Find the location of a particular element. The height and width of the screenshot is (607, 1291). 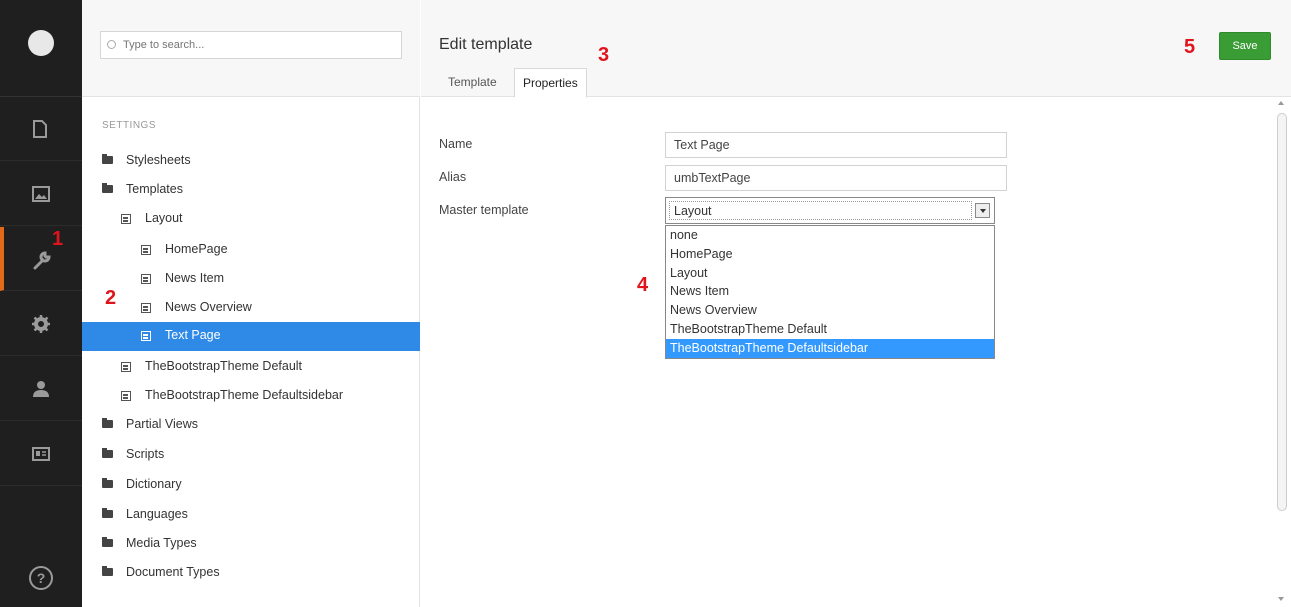

rail-item-settings is located at coordinates (41, 259).